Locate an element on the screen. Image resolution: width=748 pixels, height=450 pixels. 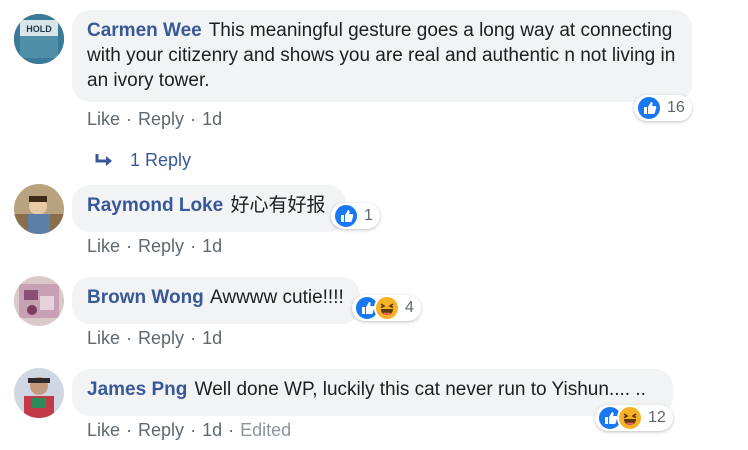
reaction-count: 16 is located at coordinates (676, 107).